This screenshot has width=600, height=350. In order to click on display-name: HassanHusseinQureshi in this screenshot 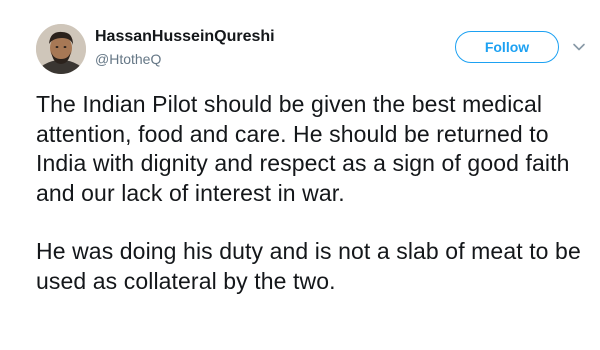, I will do `click(185, 37)`.